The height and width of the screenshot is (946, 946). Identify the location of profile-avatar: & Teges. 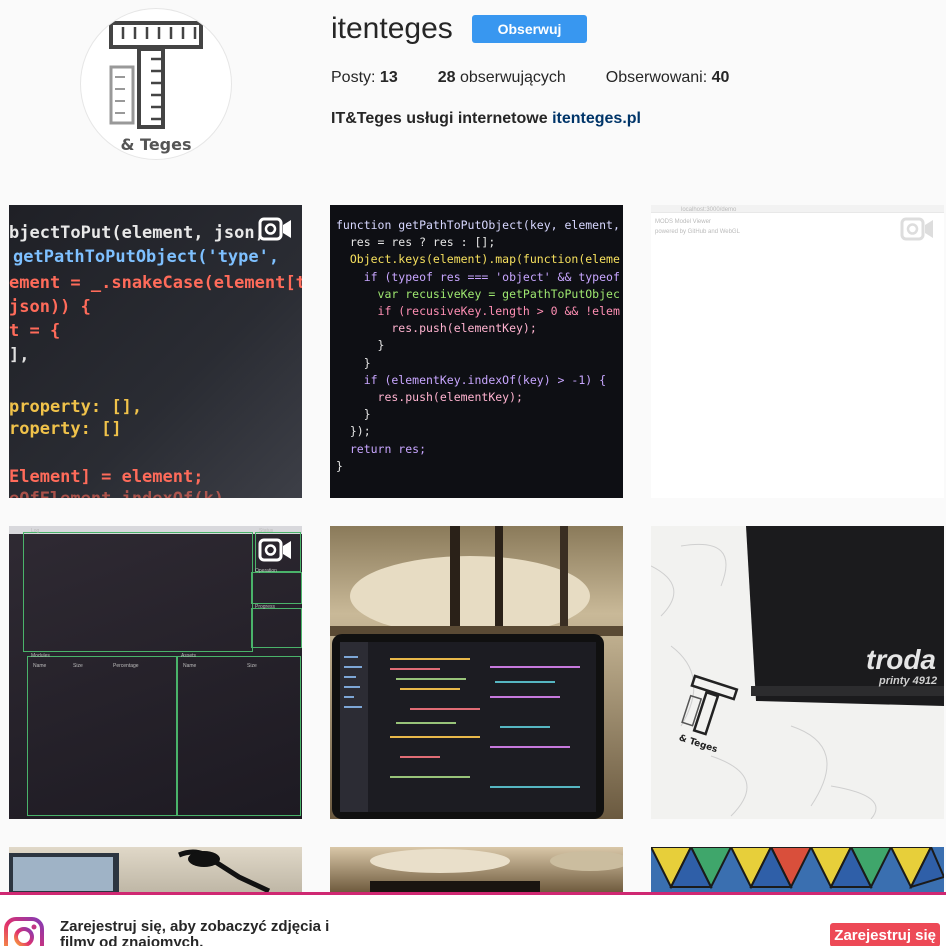
(156, 84).